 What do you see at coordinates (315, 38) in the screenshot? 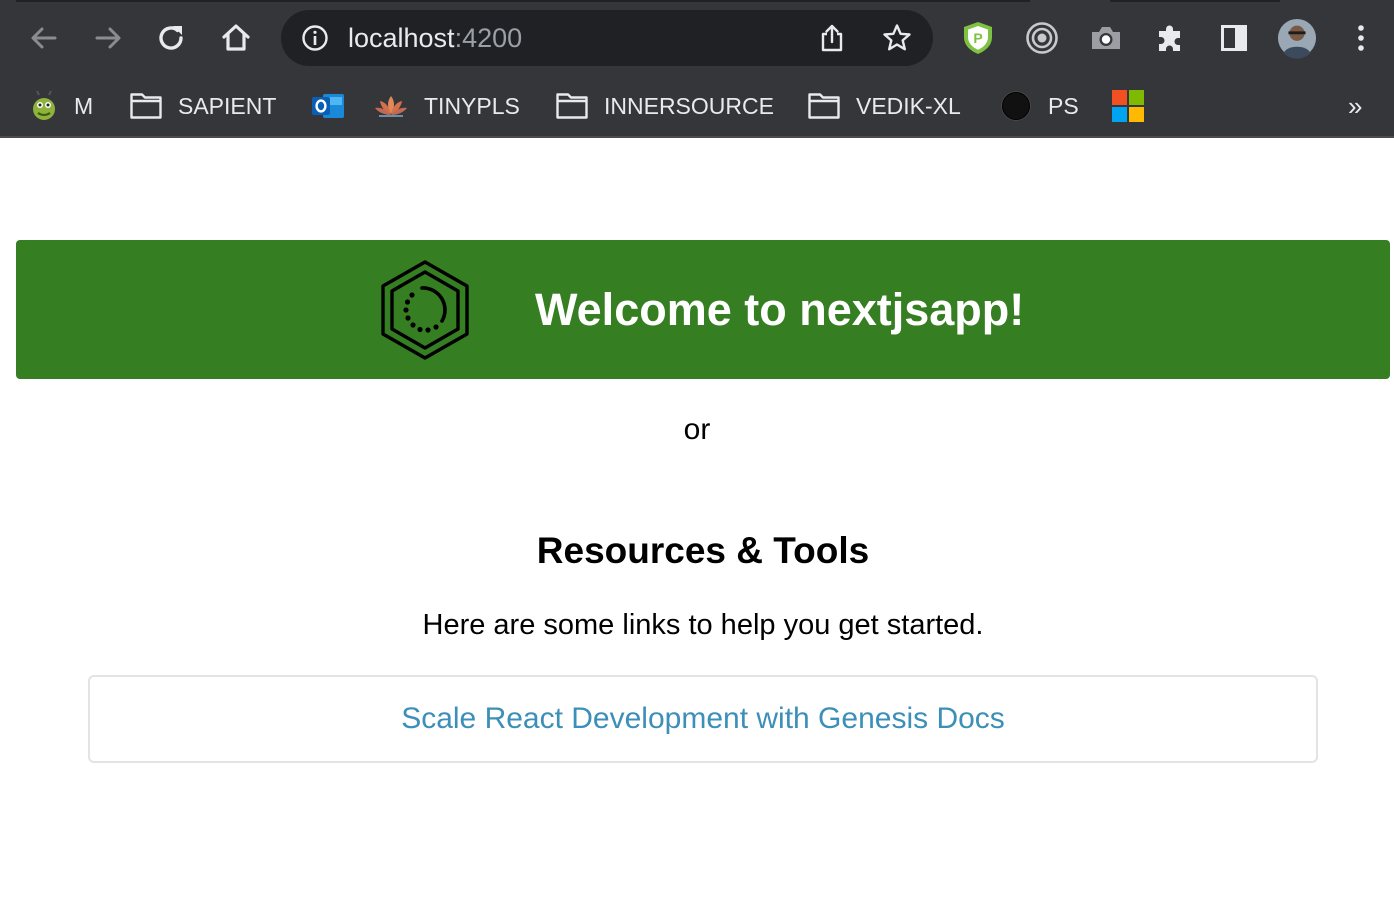
I see `info-circle-icon` at bounding box center [315, 38].